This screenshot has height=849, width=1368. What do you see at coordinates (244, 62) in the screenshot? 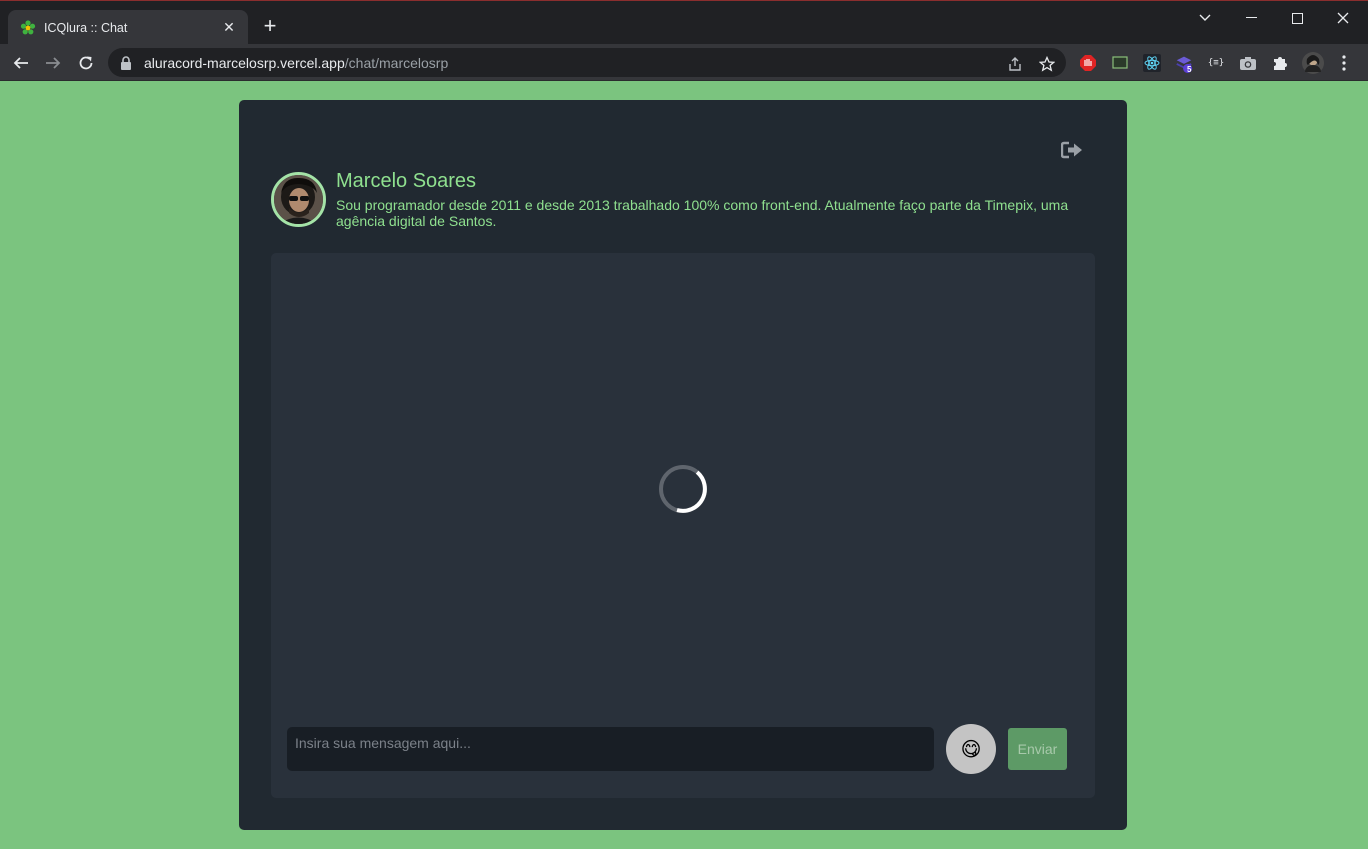
I see `url-domain: aluracord-marcelosrp.vercel.app` at bounding box center [244, 62].